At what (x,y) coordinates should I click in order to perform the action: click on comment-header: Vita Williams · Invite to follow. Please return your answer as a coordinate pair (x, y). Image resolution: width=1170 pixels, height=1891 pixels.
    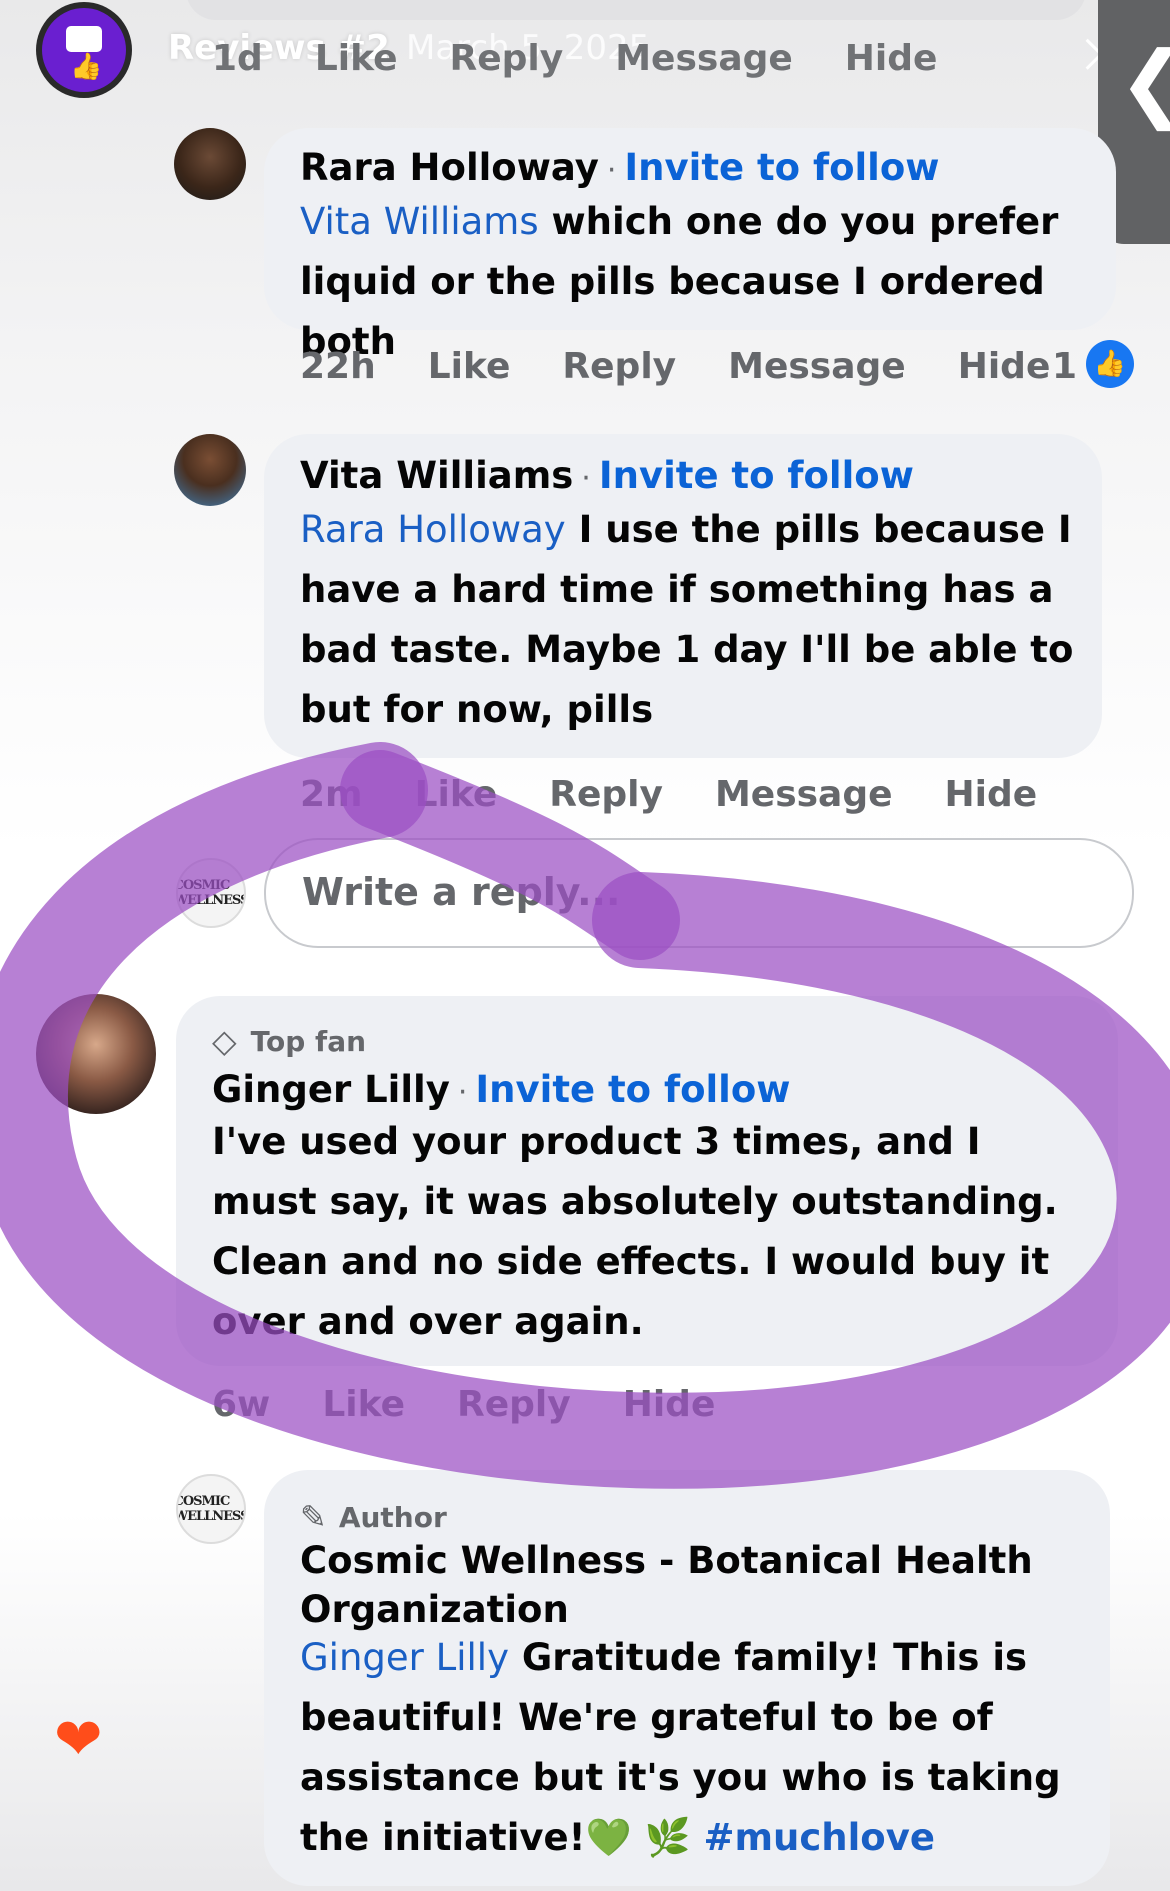
    Looking at the image, I should click on (607, 475).